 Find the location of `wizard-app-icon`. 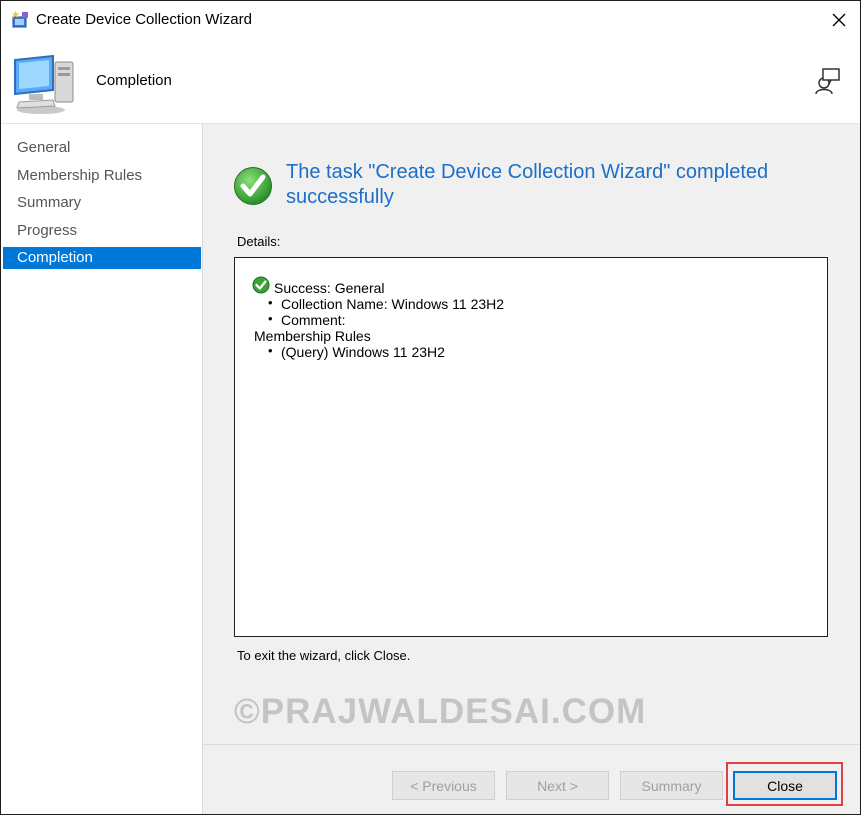

wizard-app-icon is located at coordinates (20, 20).